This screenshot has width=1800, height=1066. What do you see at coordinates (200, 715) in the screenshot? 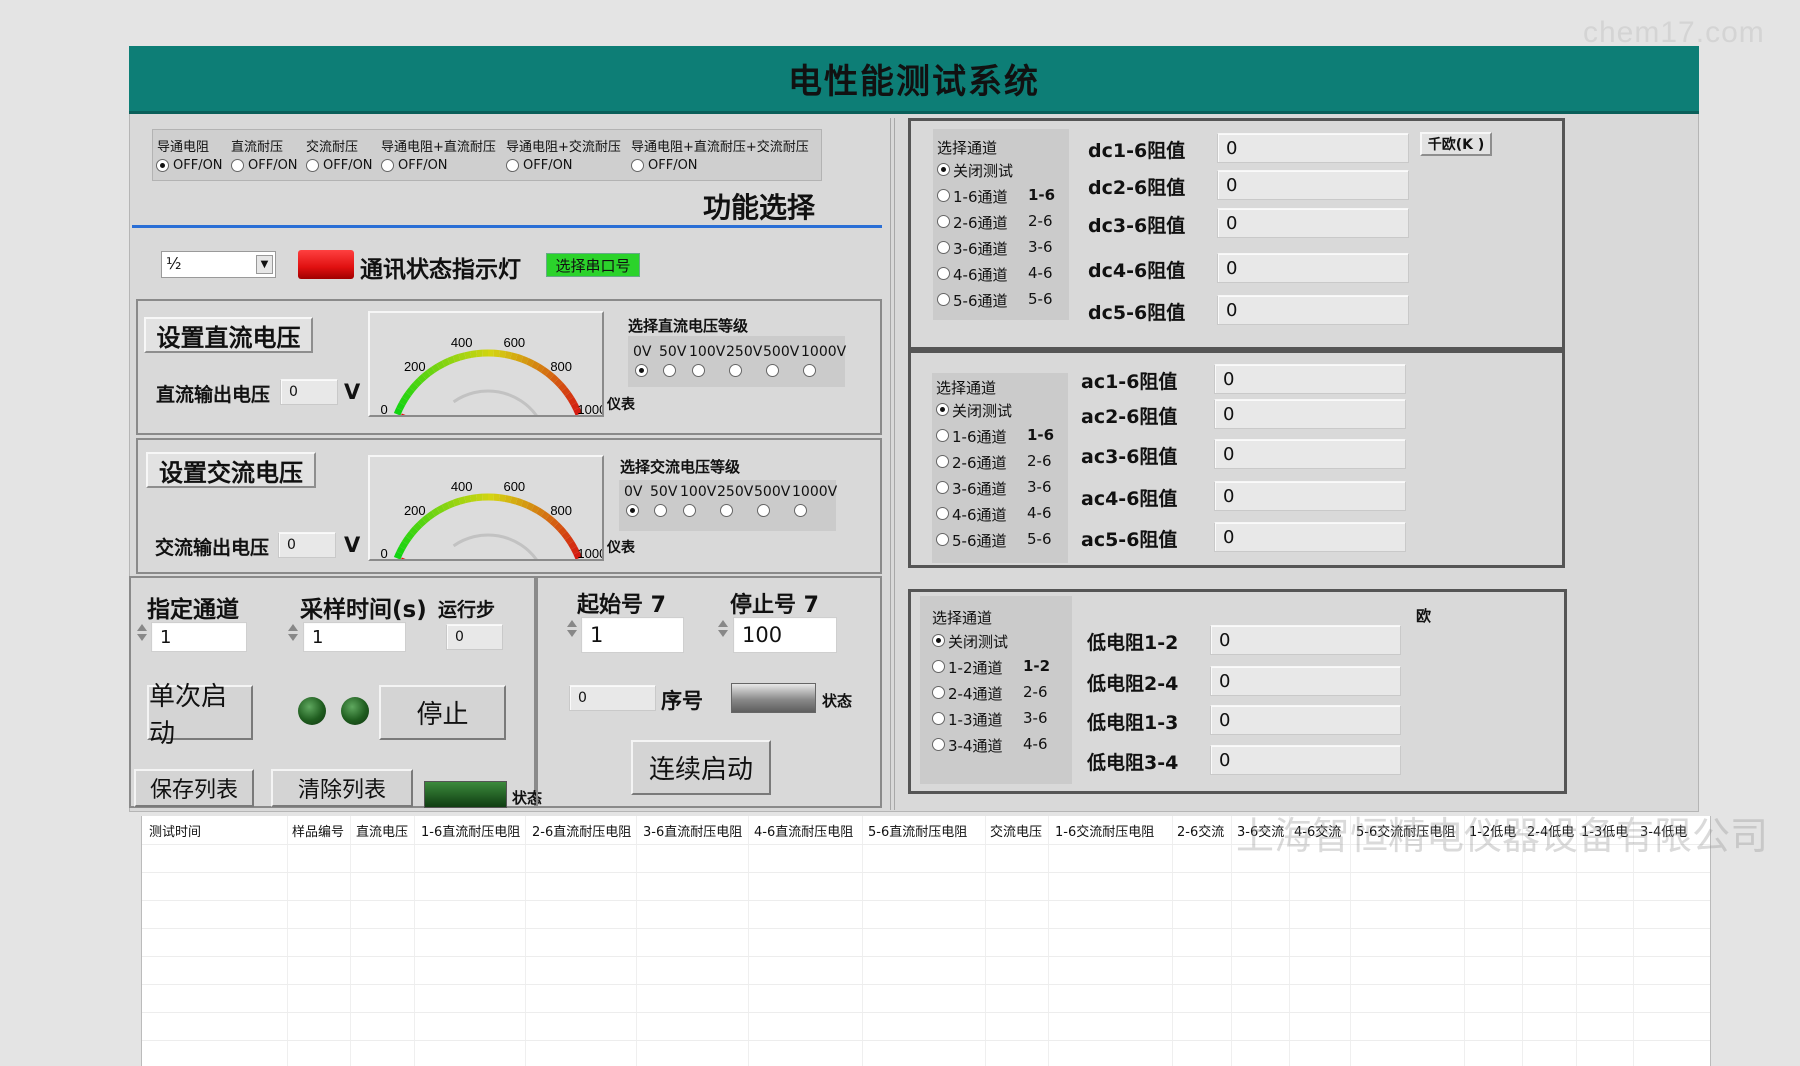
I see `single-start-button: 单次启动` at bounding box center [200, 715].